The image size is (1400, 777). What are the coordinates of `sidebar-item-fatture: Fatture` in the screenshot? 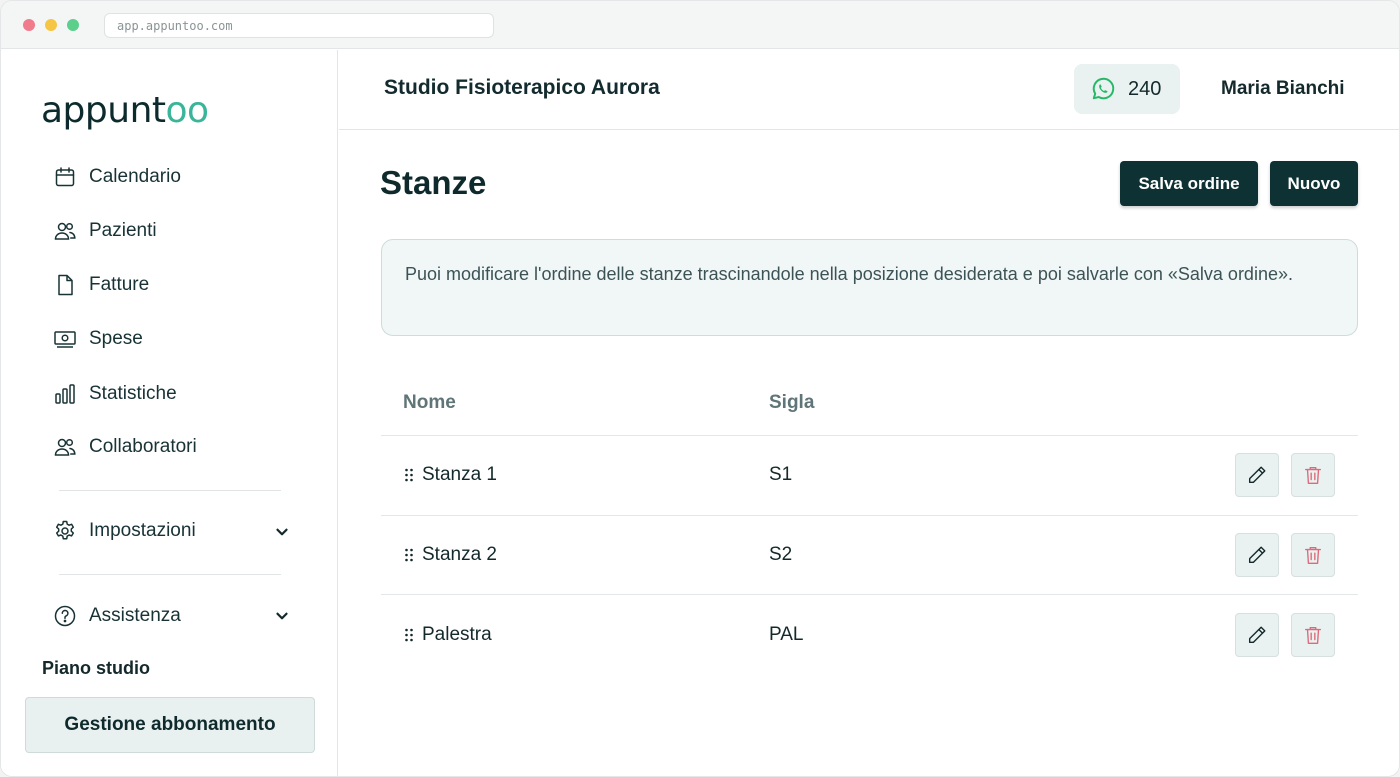 It's located at (101, 285).